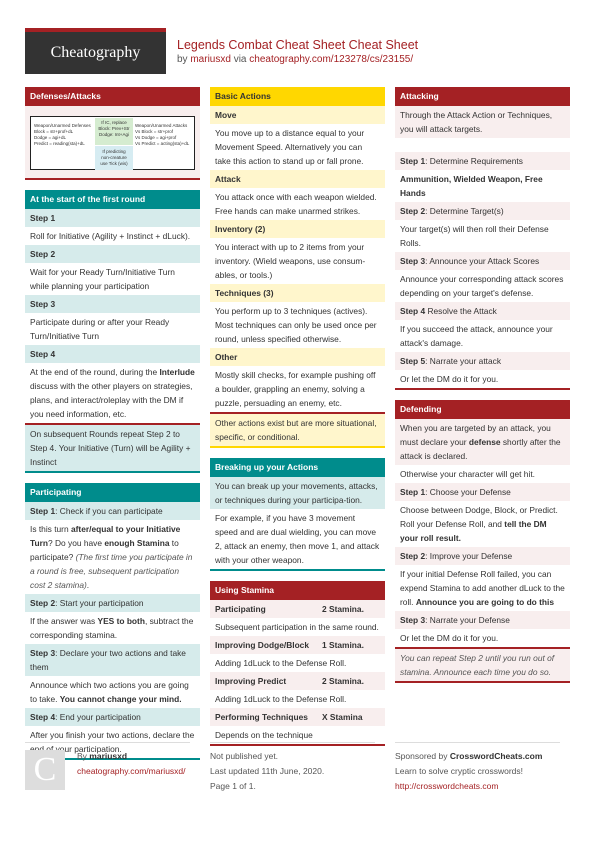 The image size is (600, 849). I want to click on step-heading: Step 3: Narrate your Defense, so click(482, 620).